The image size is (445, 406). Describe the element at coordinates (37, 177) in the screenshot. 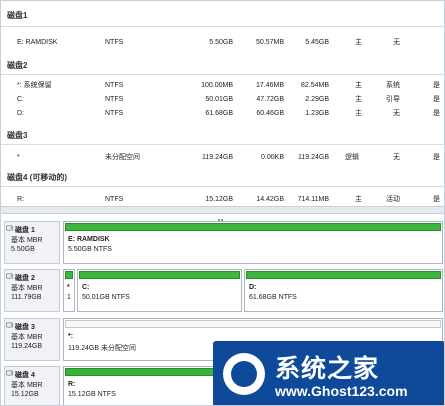

I see `group-header: 磁盘4 (可移动的)` at that location.